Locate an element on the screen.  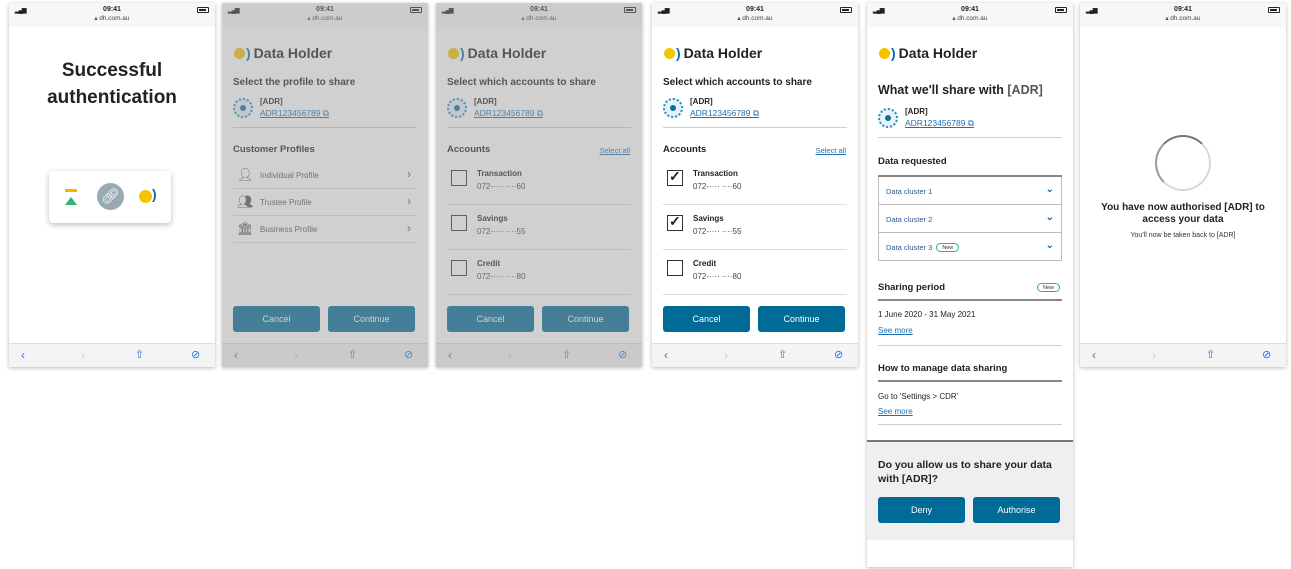
bank-icon: 🏛︎ is located at coordinates (245, 228).